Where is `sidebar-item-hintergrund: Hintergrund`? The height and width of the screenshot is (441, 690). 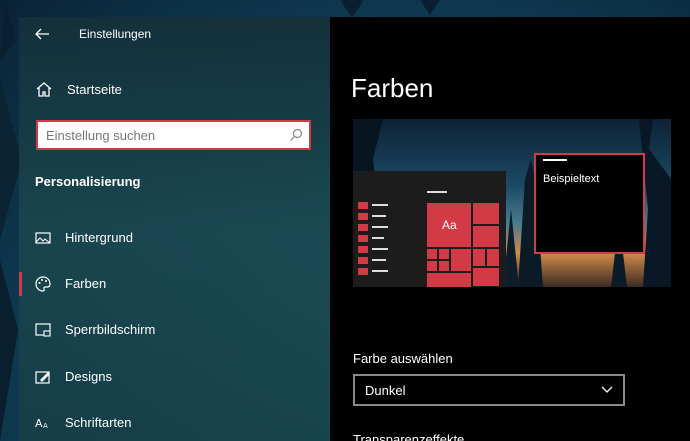
sidebar-item-hintergrund: Hintergrund is located at coordinates (174, 238).